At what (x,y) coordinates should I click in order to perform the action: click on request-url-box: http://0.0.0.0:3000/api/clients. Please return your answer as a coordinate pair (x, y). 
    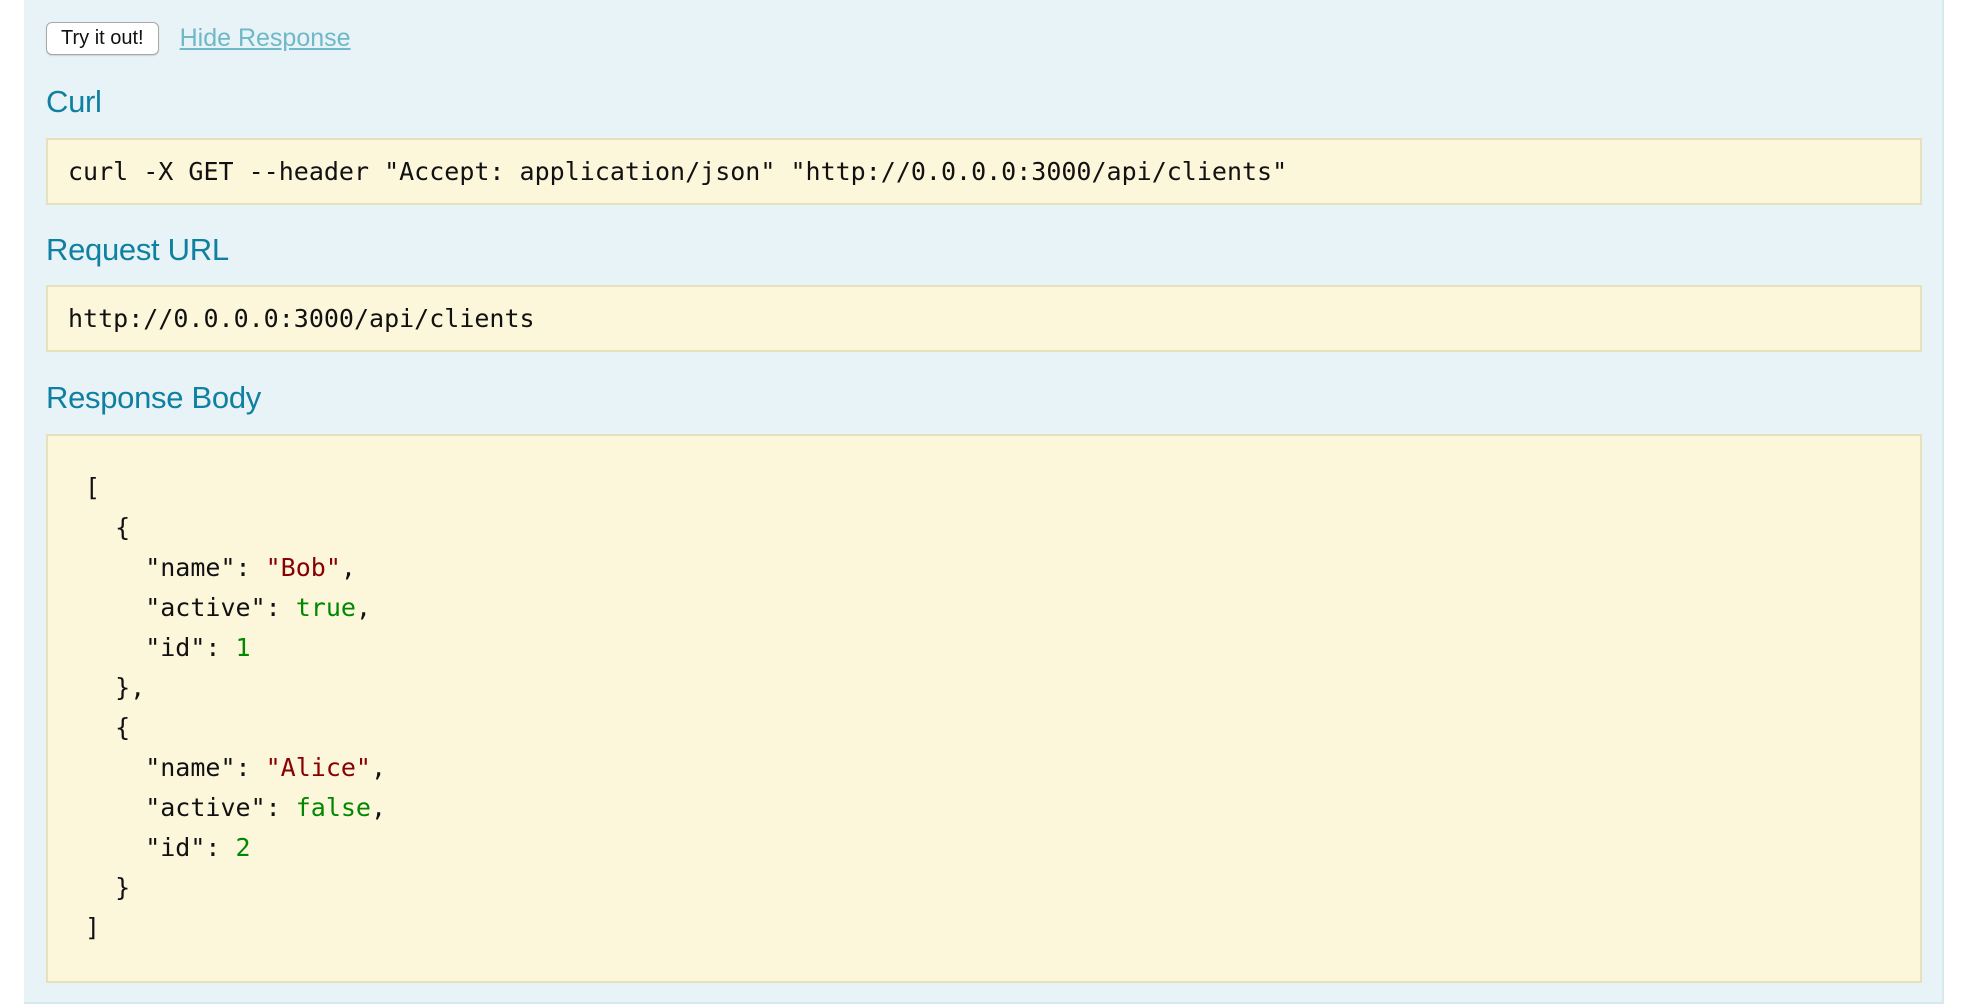
    Looking at the image, I should click on (984, 318).